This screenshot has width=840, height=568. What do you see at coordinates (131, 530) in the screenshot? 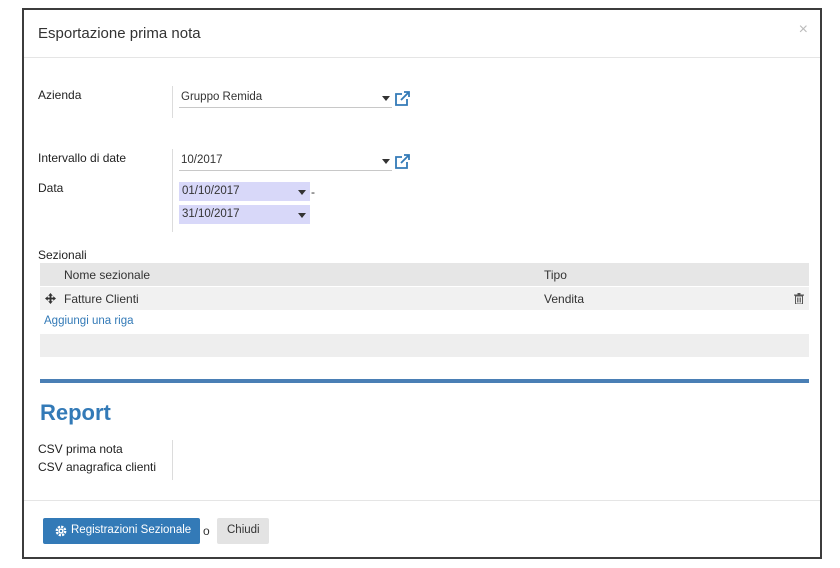
I see `registrazioni-sezionale-label: Registrazioni Sezionale` at bounding box center [131, 530].